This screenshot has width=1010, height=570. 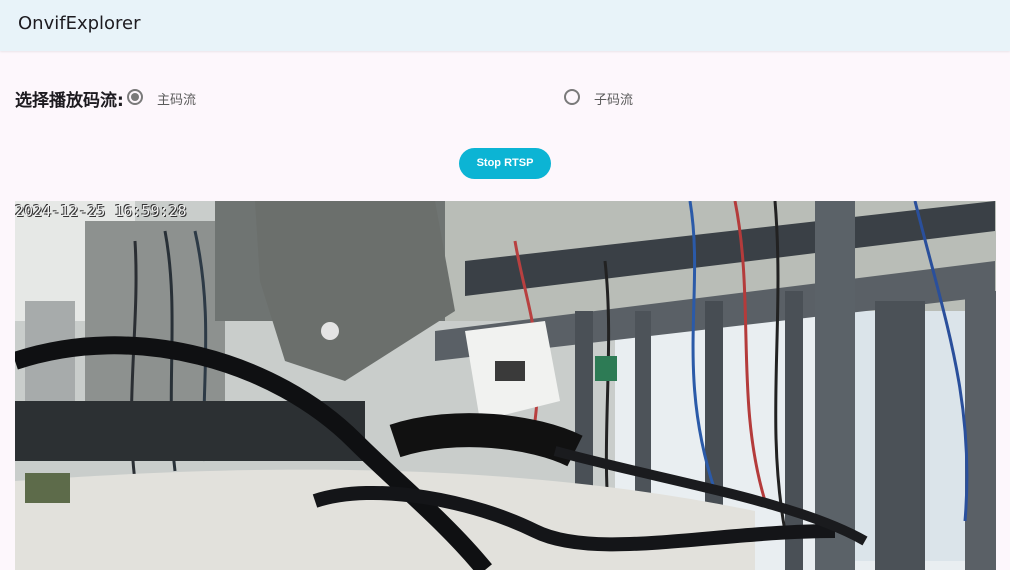 What do you see at coordinates (613, 98) in the screenshot?
I see `sub-stream-label: 子码流` at bounding box center [613, 98].